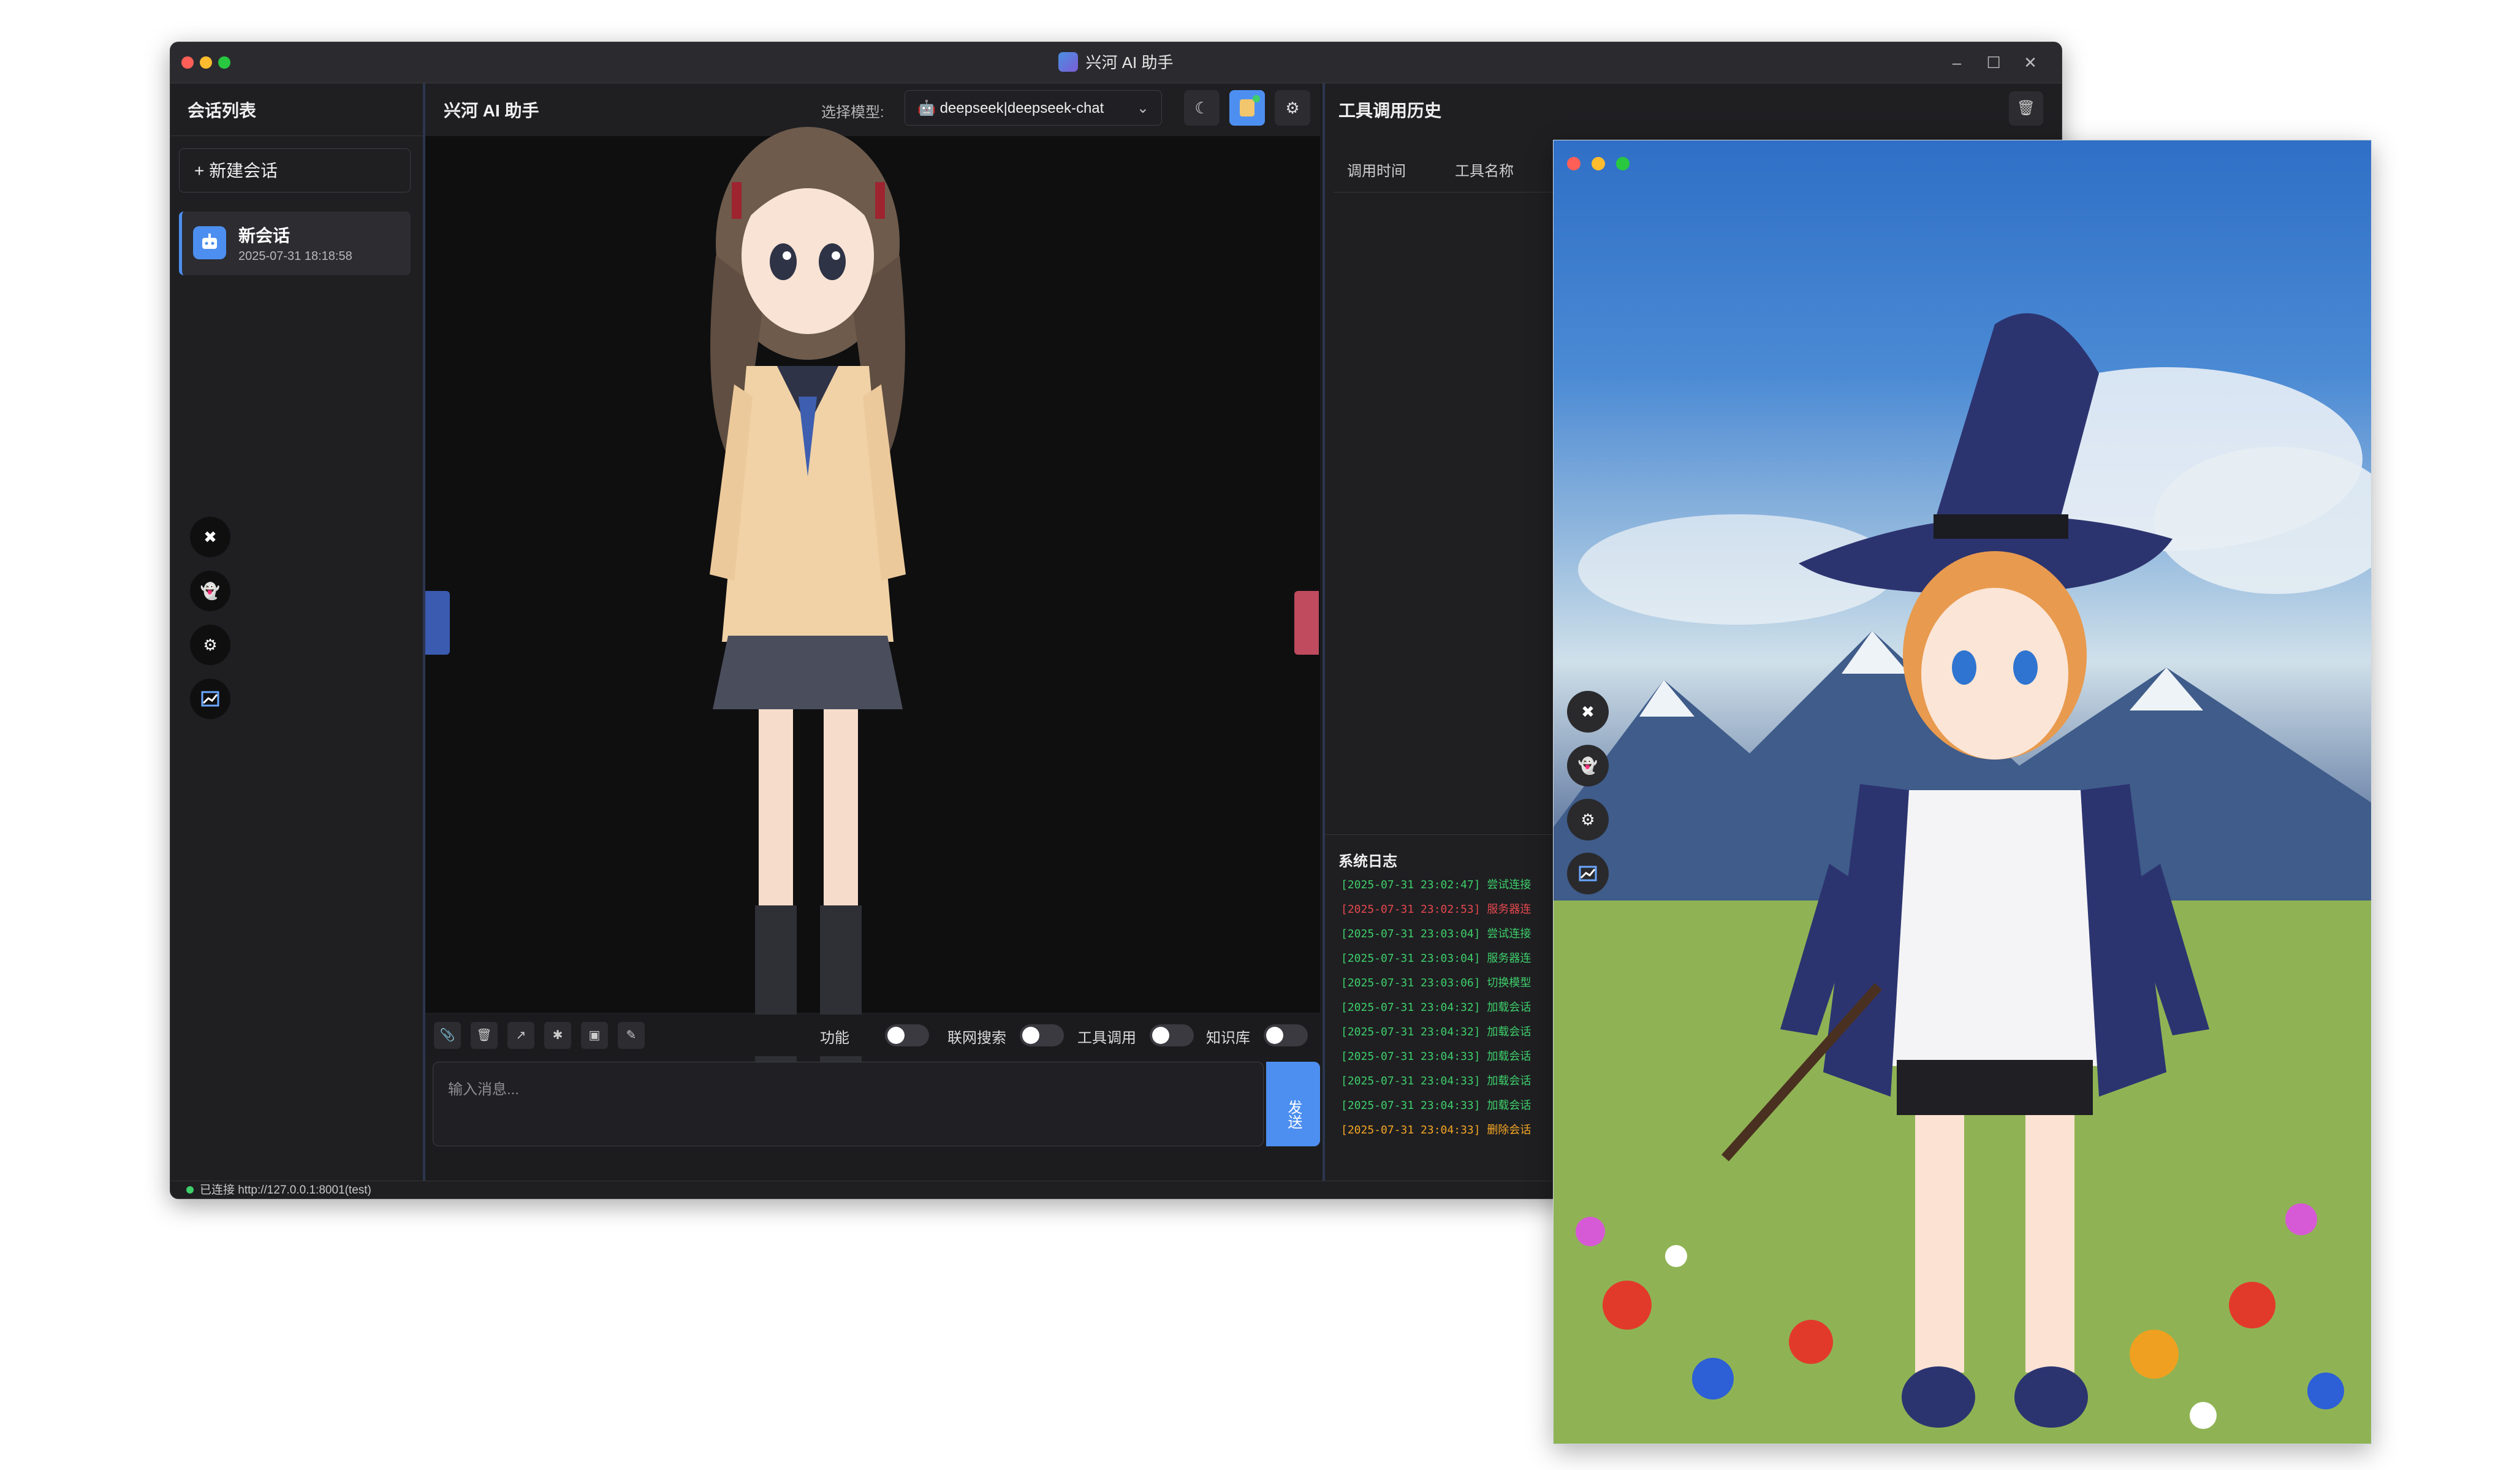 This screenshot has width=2520, height=1470. What do you see at coordinates (210, 242) in the screenshot?
I see `robot-icon` at bounding box center [210, 242].